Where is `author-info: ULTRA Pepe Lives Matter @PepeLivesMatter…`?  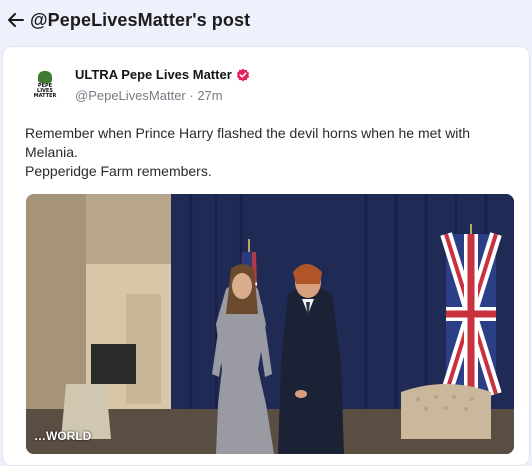
author-info: ULTRA Pepe Lives Matter @PepeLivesMatter… is located at coordinates (162, 85).